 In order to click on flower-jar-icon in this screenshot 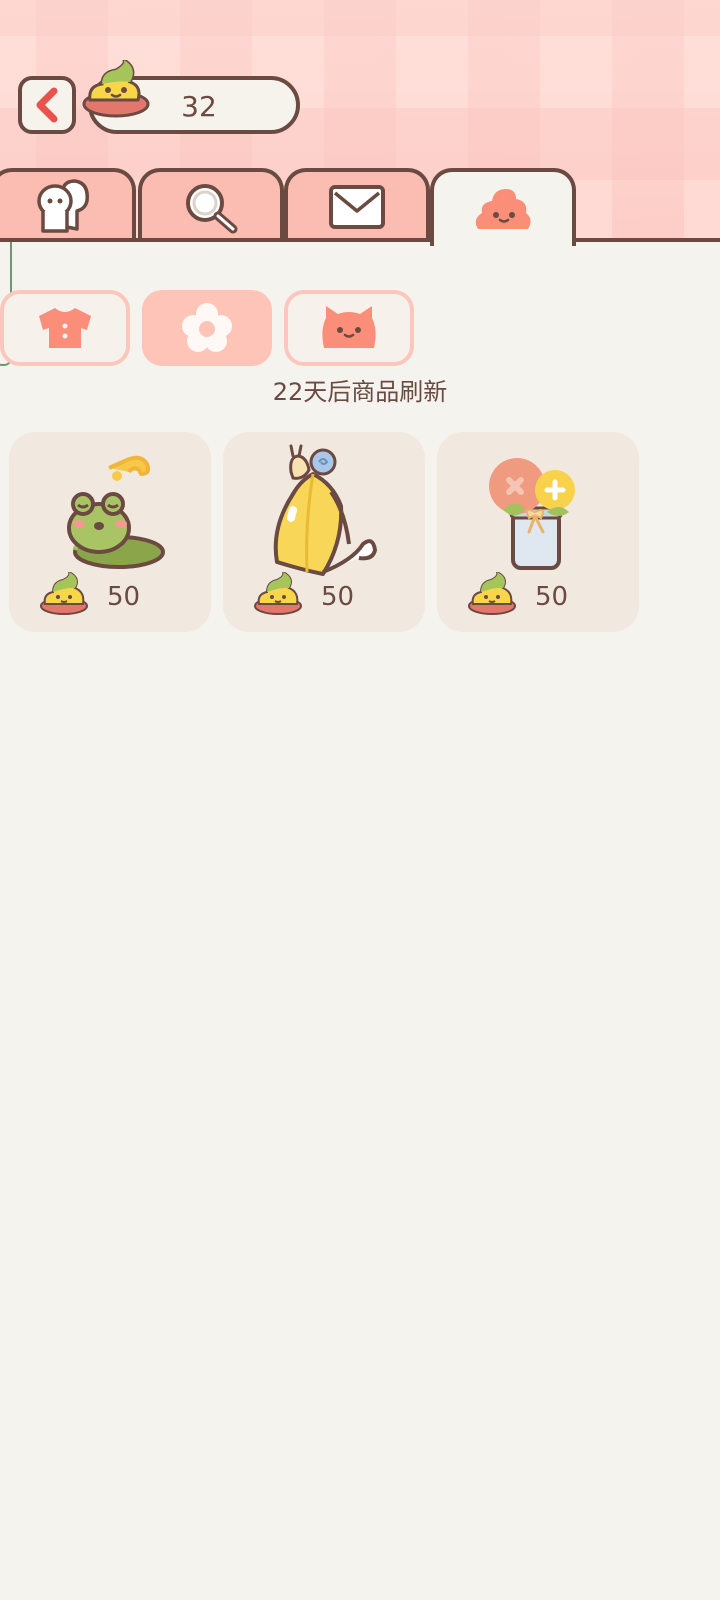, I will do `click(532, 514)`.